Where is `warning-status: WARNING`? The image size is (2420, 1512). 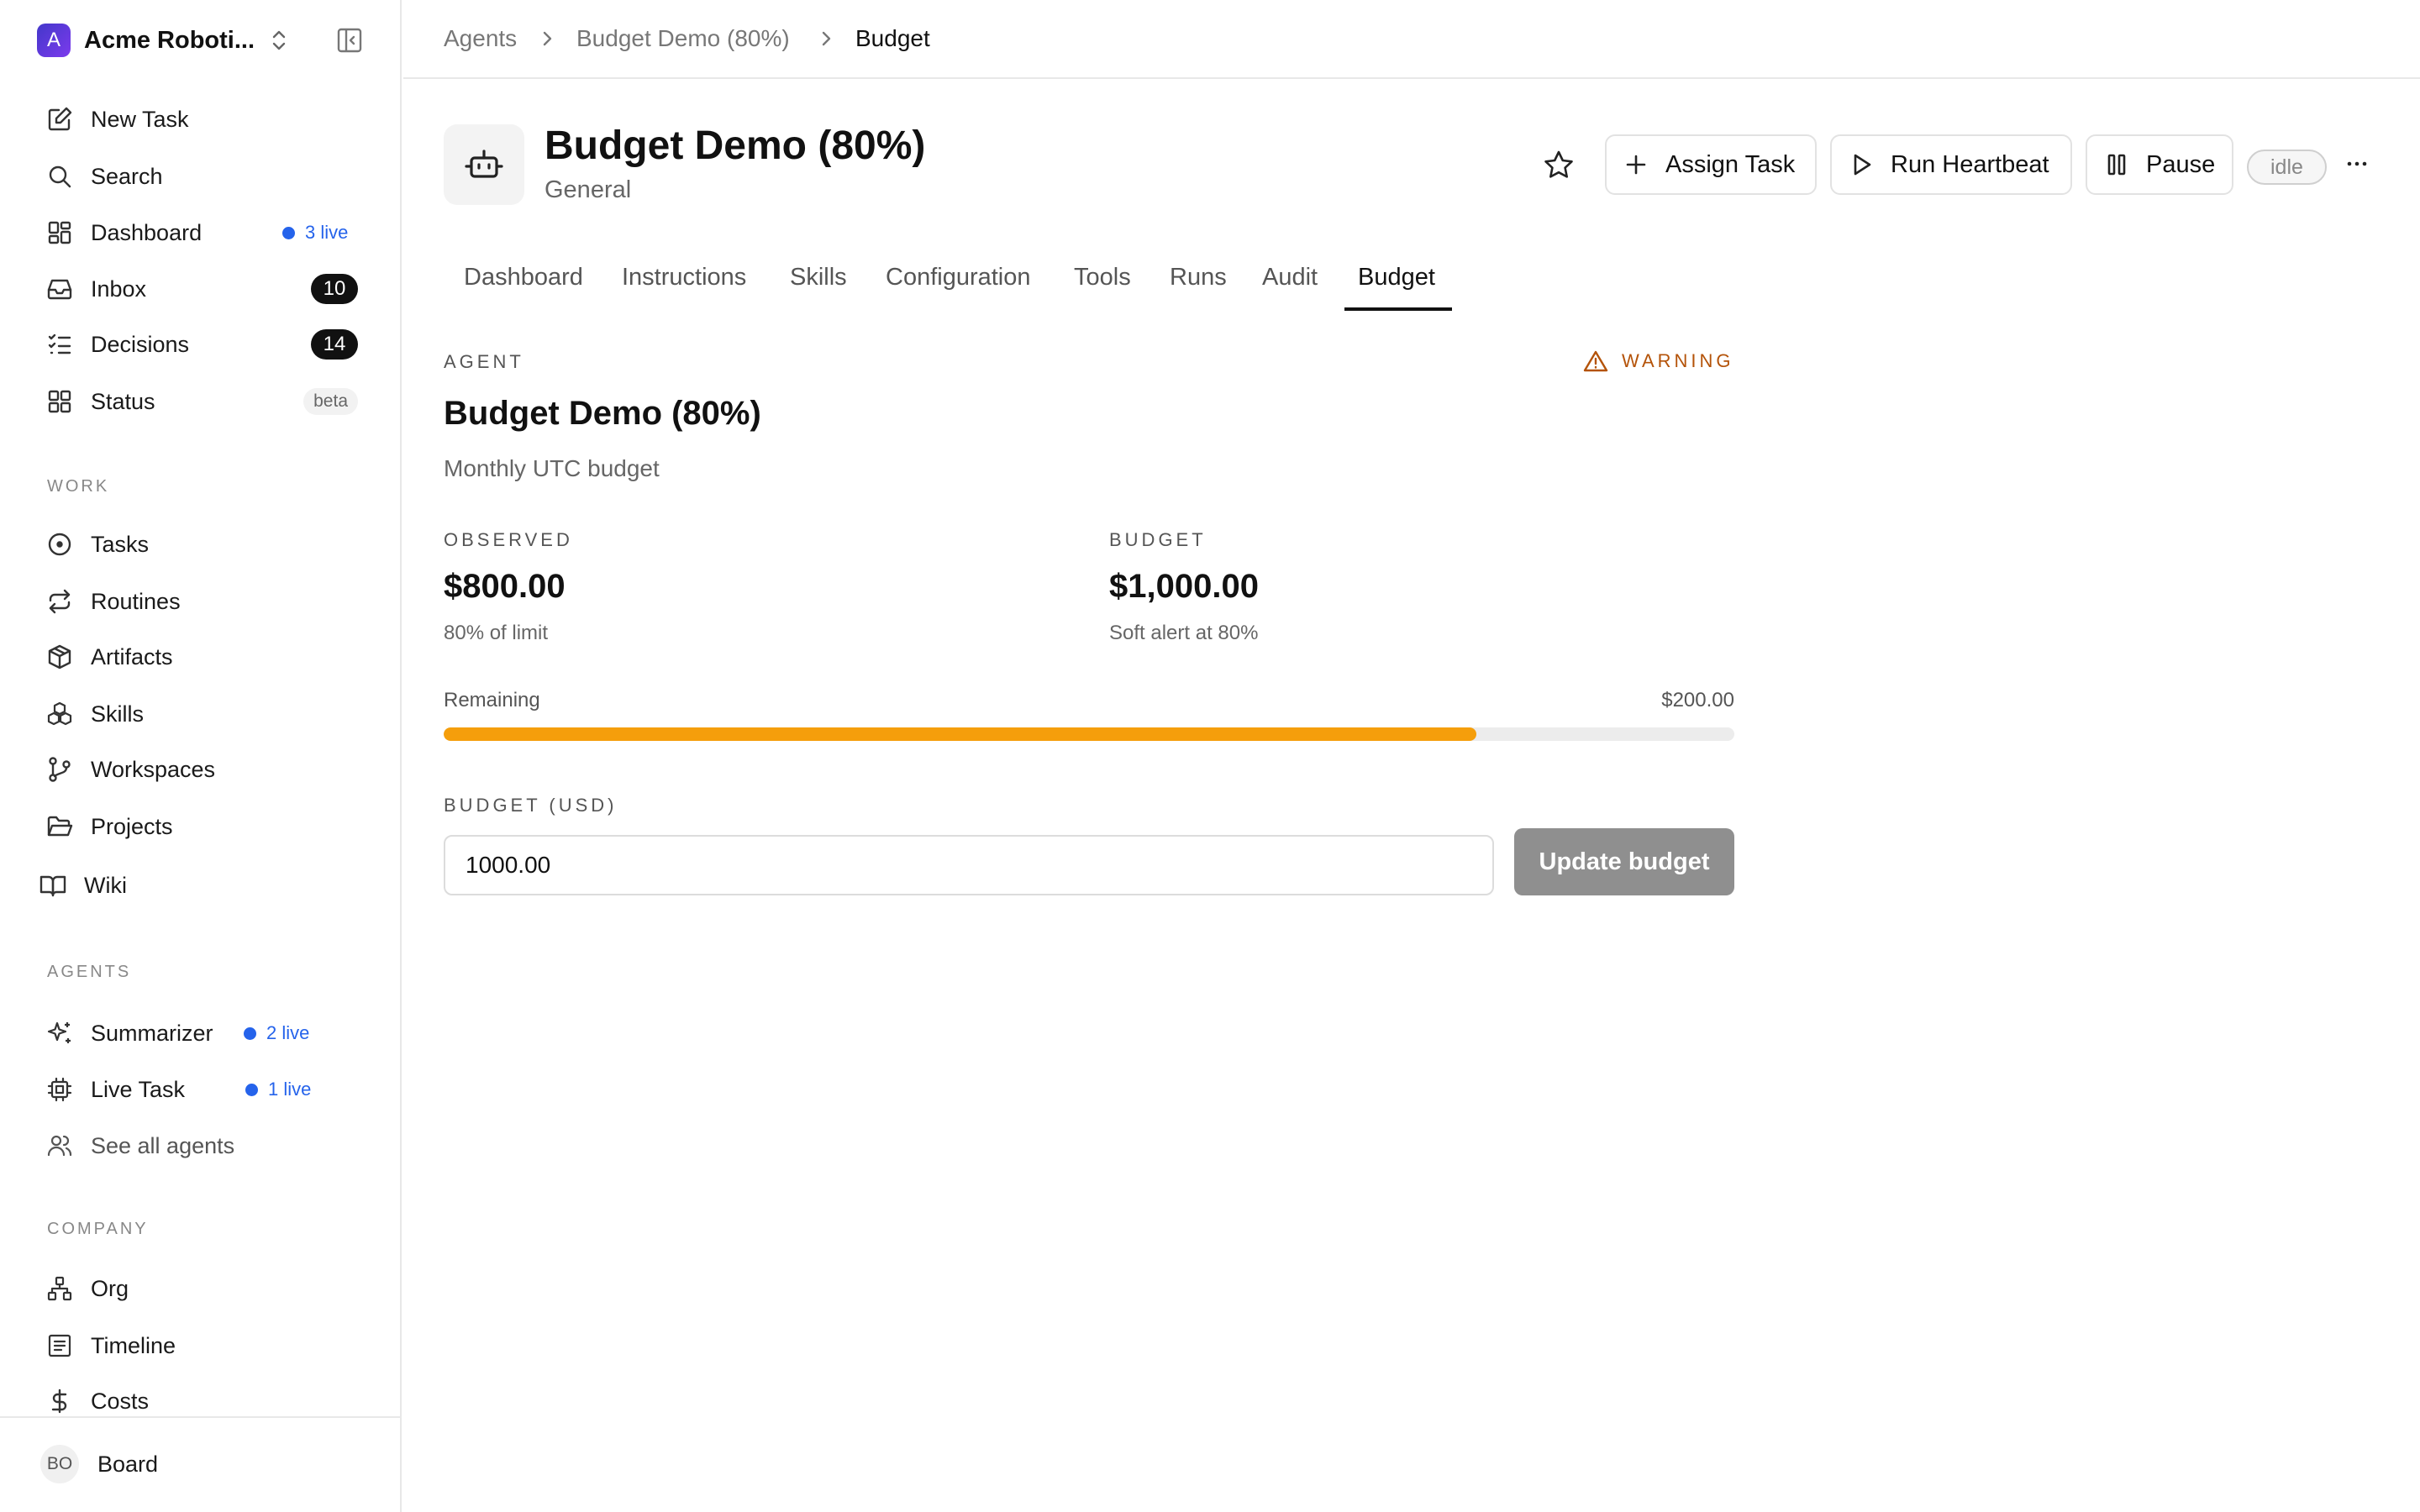
warning-status: WARNING is located at coordinates (1658, 361).